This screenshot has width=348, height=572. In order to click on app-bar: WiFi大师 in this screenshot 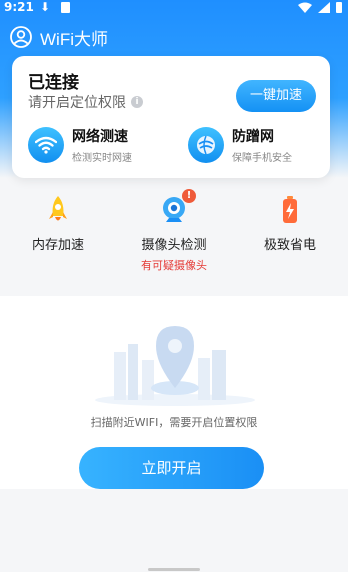, I will do `click(59, 37)`.